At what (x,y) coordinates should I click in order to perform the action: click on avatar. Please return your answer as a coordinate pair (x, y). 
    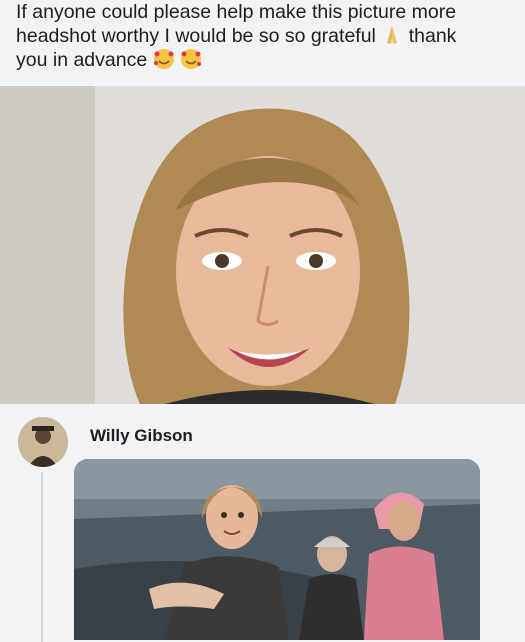
    Looking at the image, I should click on (43, 442).